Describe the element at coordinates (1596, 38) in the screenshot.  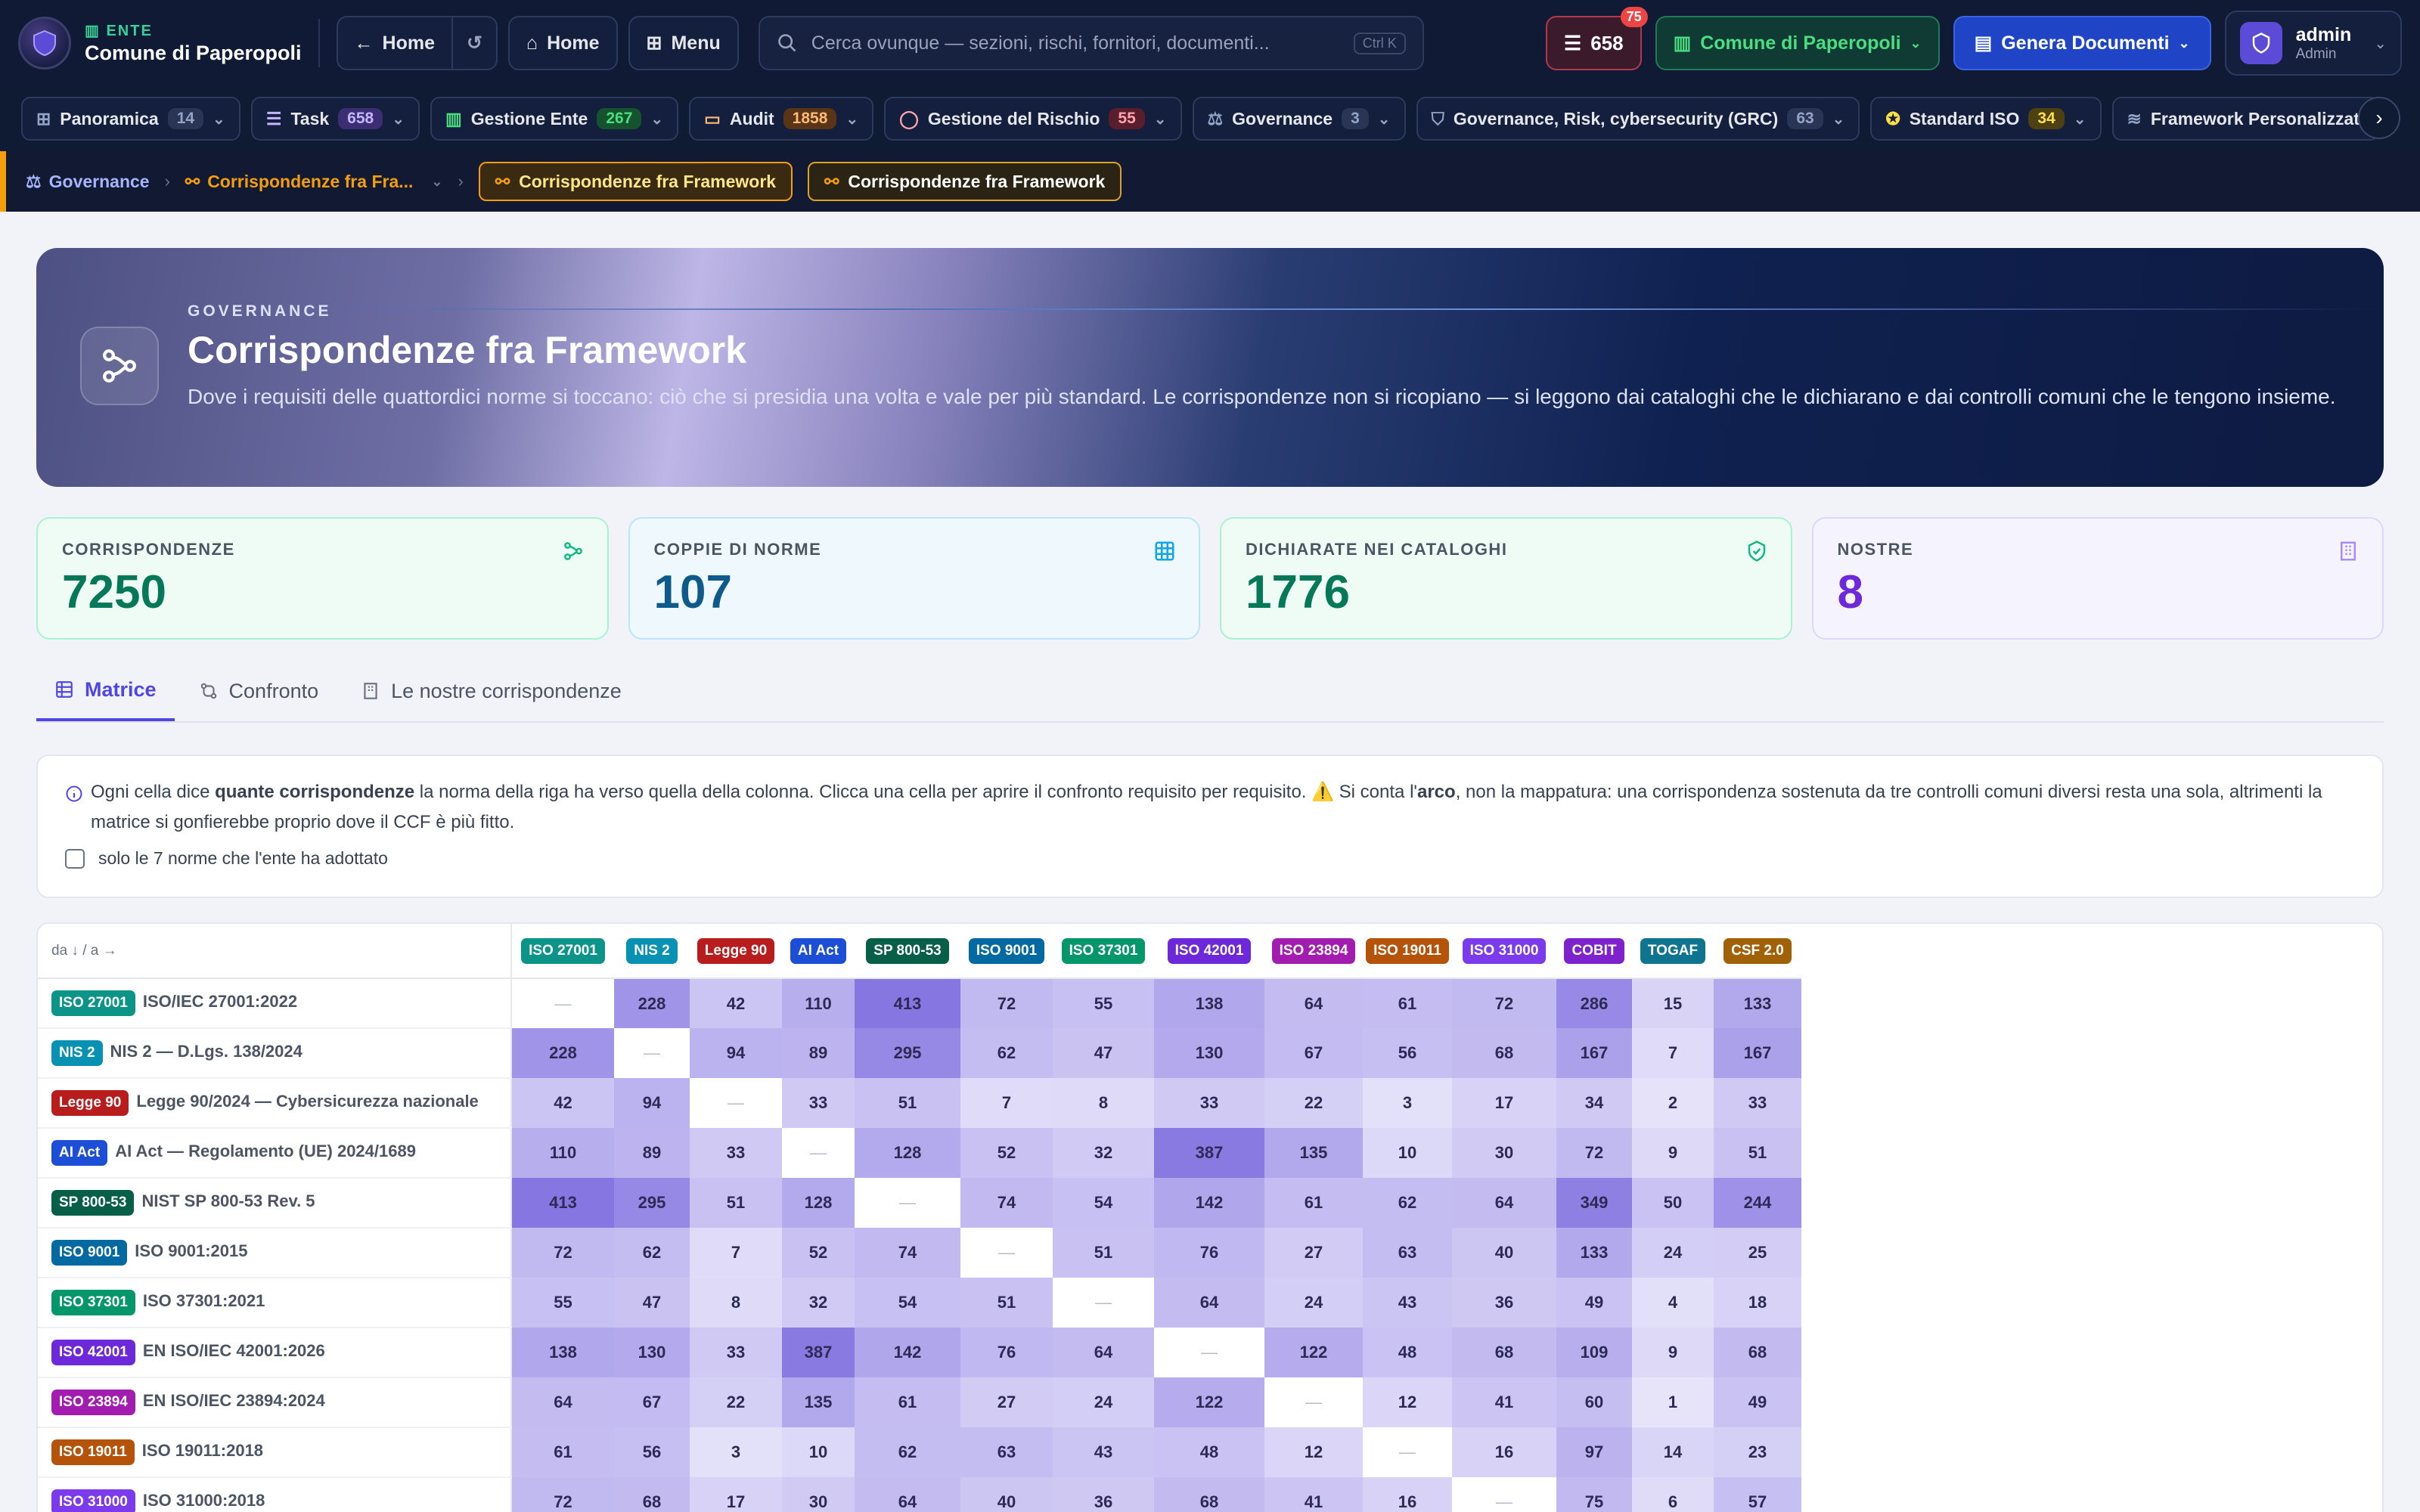
I see `tasks-button: ☰ 658 75` at that location.